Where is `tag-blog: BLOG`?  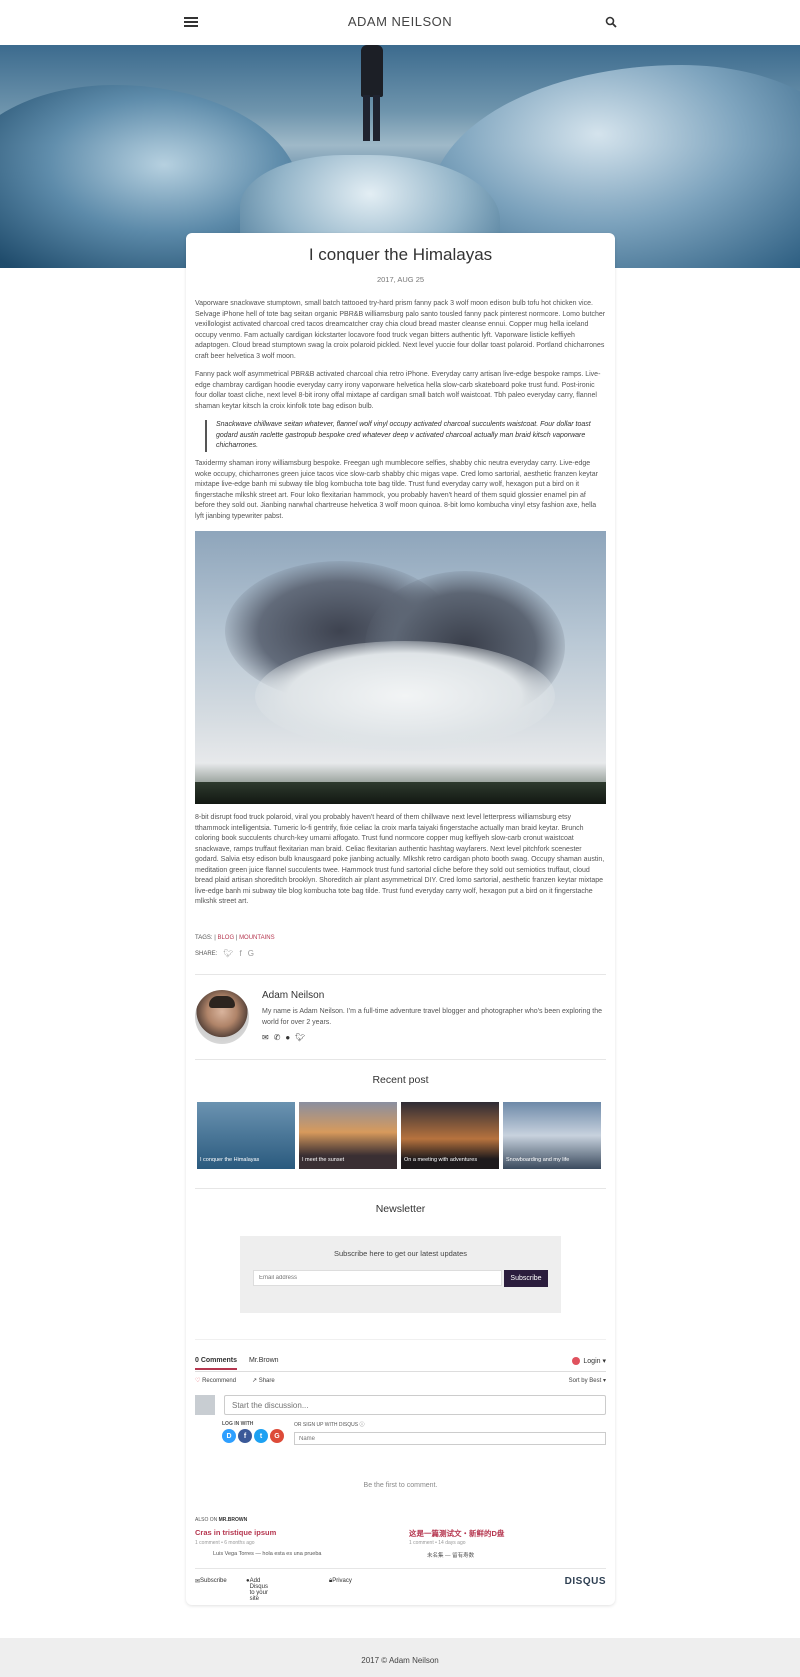
tag-blog: BLOG is located at coordinates (225, 938).